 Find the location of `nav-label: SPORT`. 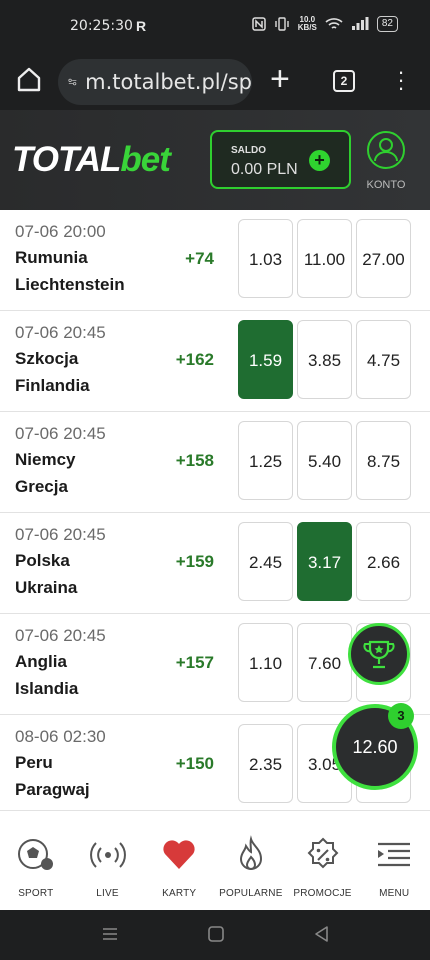

nav-label: SPORT is located at coordinates (36, 893).